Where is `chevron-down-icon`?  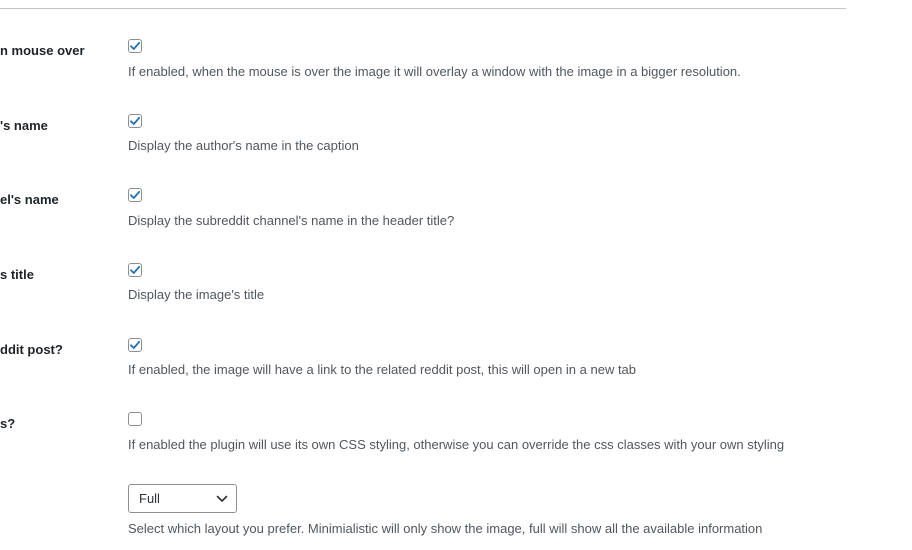 chevron-down-icon is located at coordinates (222, 498).